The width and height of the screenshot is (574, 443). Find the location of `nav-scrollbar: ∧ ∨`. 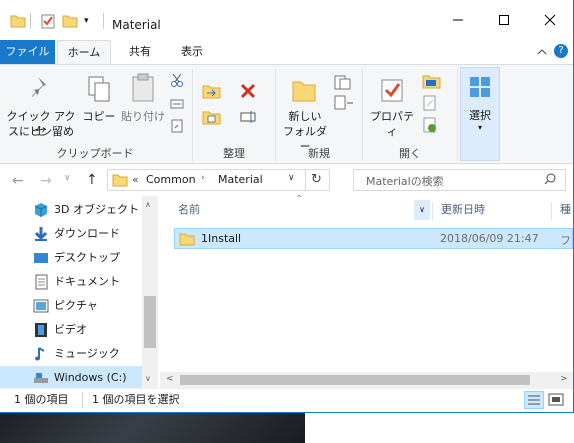

nav-scrollbar: ∧ ∨ is located at coordinates (150, 292).